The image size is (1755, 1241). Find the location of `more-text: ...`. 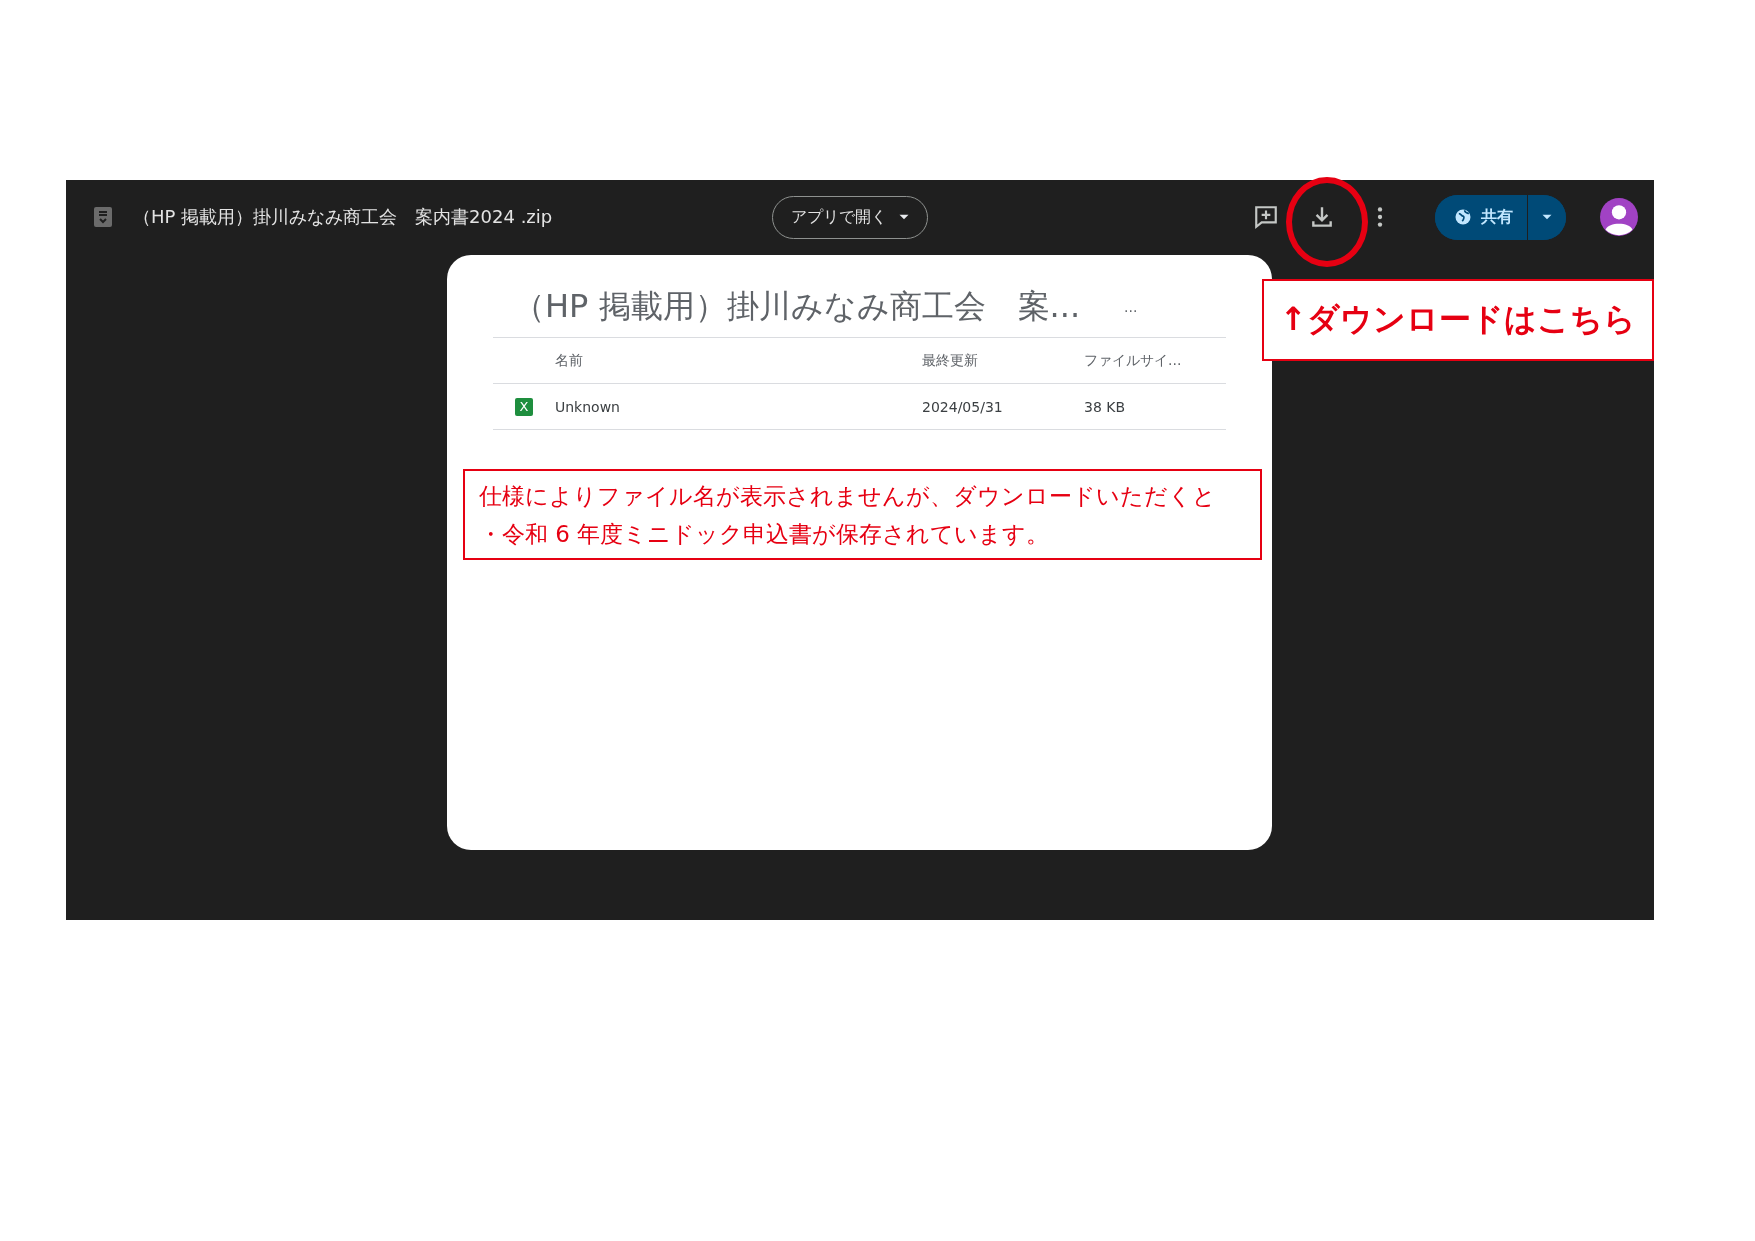

more-text: ... is located at coordinates (1131, 307).